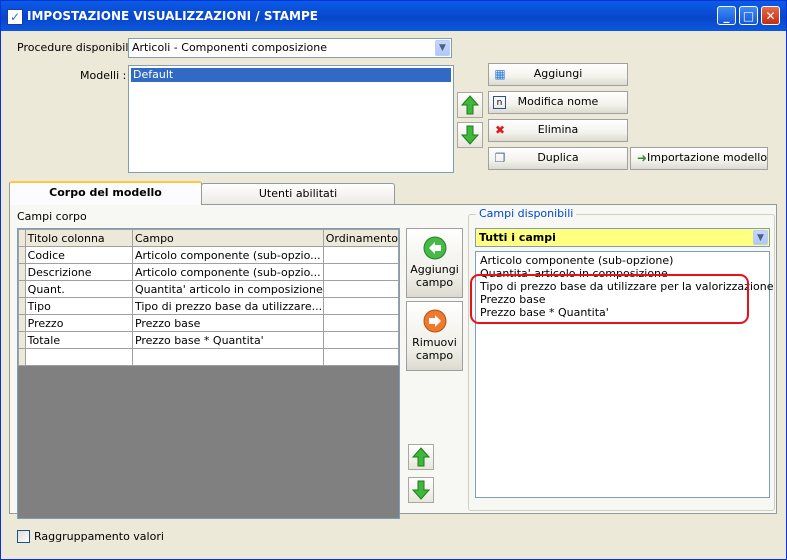  I want to click on modifica-nome-button: n Modifica nome, so click(558, 102).